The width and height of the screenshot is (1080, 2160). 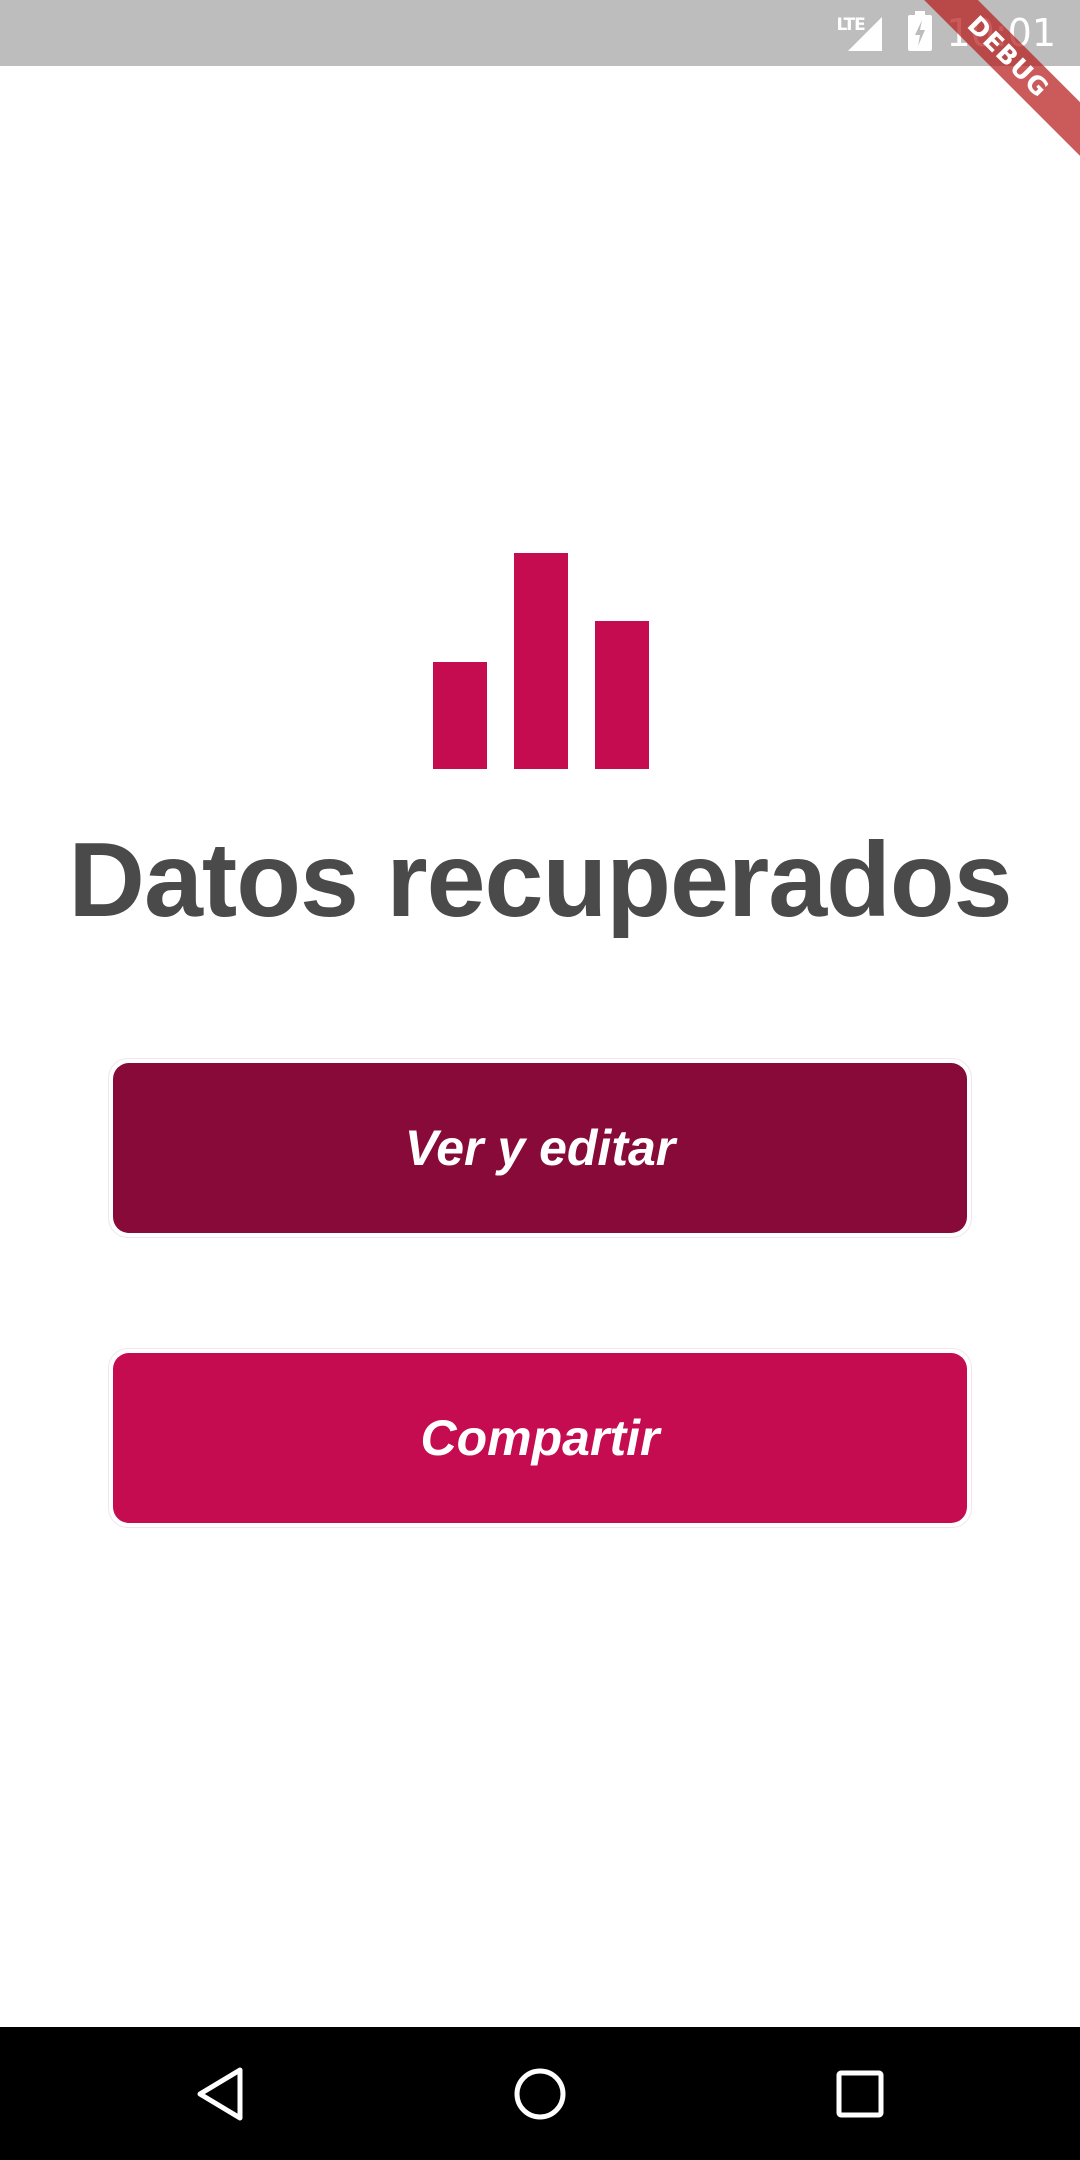 What do you see at coordinates (622, 695) in the screenshot?
I see `logo-bar-right` at bounding box center [622, 695].